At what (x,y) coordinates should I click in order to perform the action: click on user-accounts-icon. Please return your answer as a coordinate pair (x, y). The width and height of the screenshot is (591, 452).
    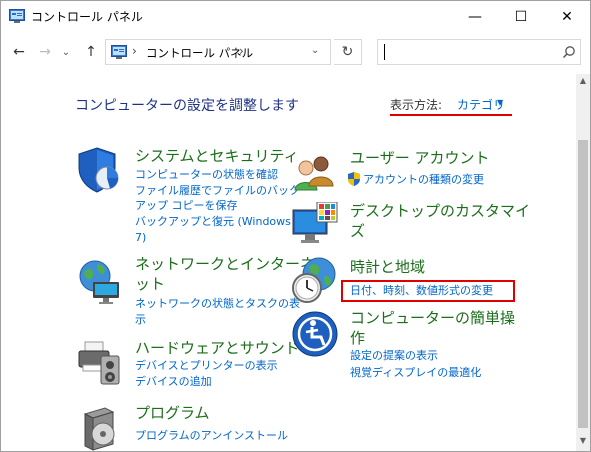
    Looking at the image, I should click on (314, 173).